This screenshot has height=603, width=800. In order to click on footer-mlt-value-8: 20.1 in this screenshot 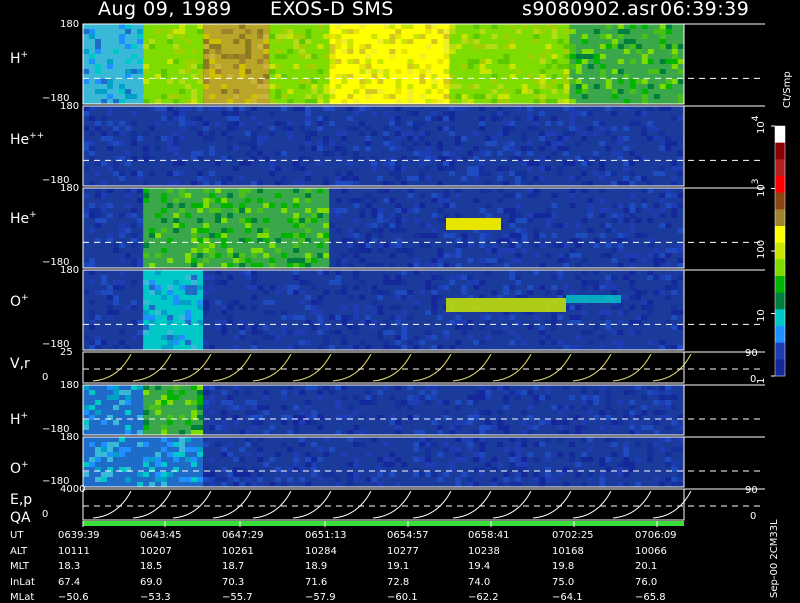, I will do `click(646, 567)`.